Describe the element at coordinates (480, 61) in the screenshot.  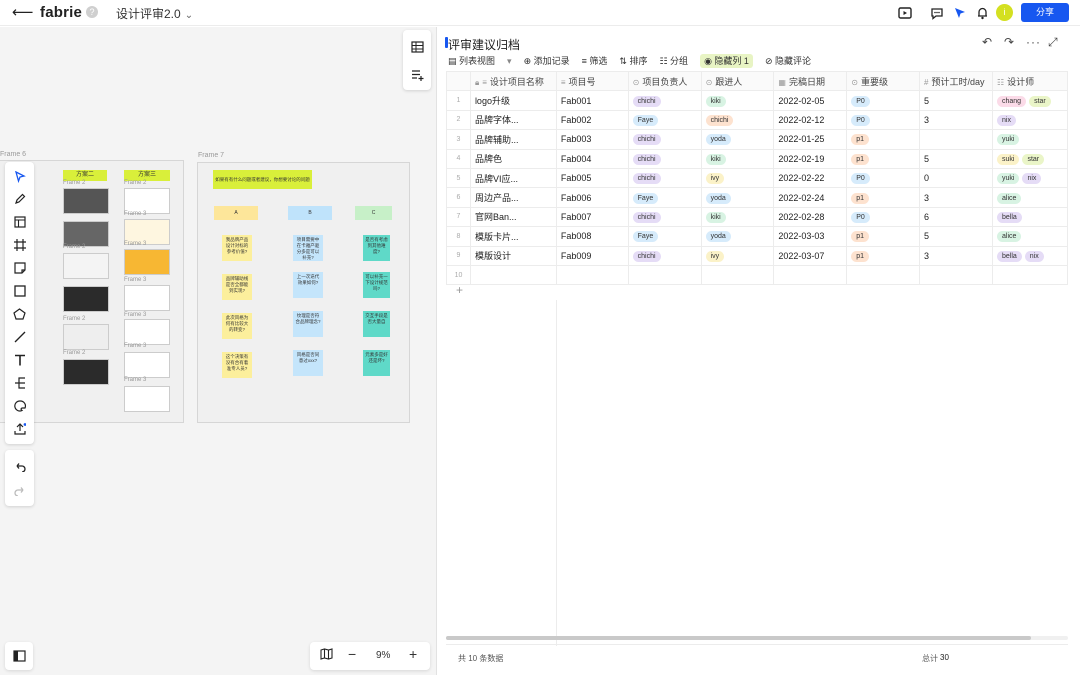
I see `list-view-select: ▤ 列表视图 ▾` at that location.